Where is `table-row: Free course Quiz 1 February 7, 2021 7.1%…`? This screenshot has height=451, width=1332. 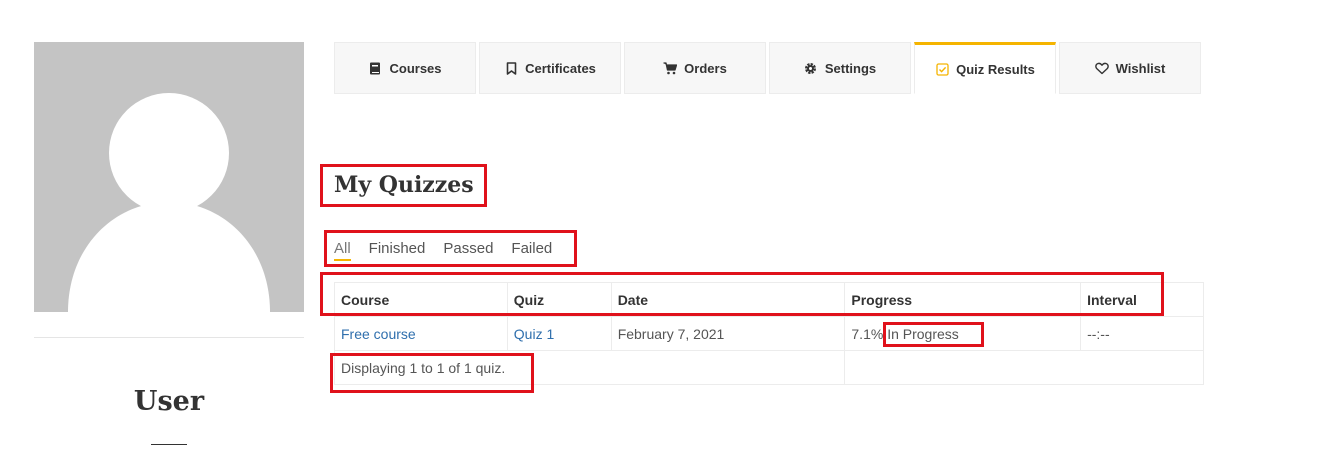 table-row: Free course Quiz 1 February 7, 2021 7.1%… is located at coordinates (769, 333).